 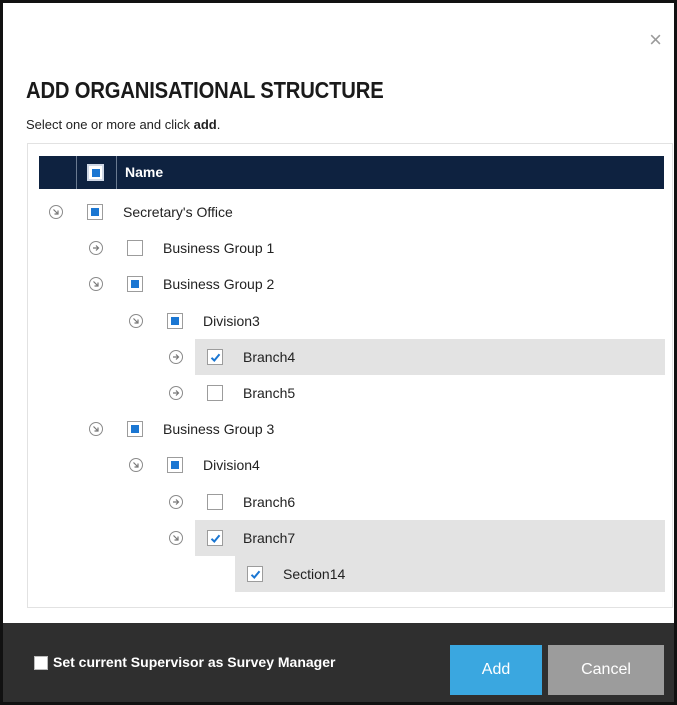 What do you see at coordinates (314, 574) in the screenshot?
I see `tree-row-label: Section14` at bounding box center [314, 574].